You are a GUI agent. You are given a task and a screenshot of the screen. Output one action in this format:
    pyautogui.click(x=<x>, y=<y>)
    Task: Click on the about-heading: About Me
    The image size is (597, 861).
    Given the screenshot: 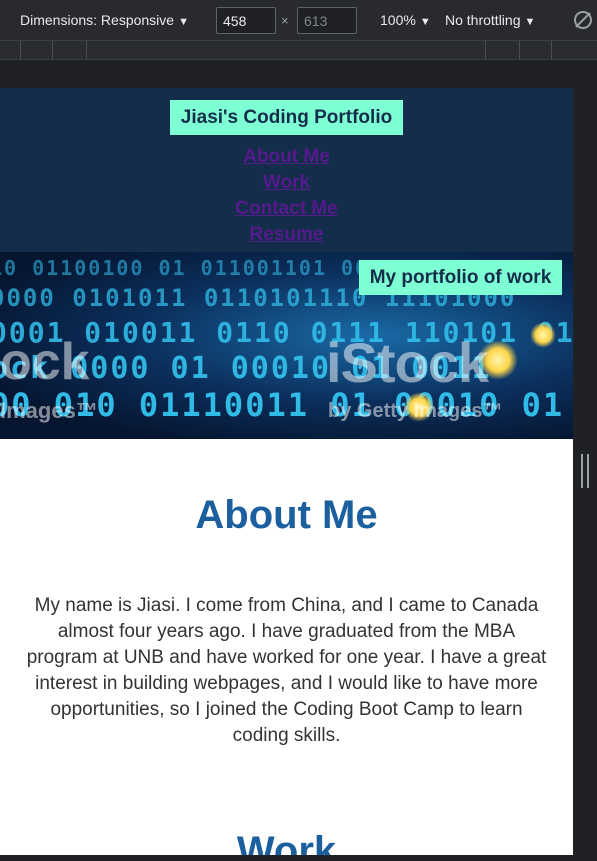 What is the action you would take?
    pyautogui.click(x=286, y=515)
    